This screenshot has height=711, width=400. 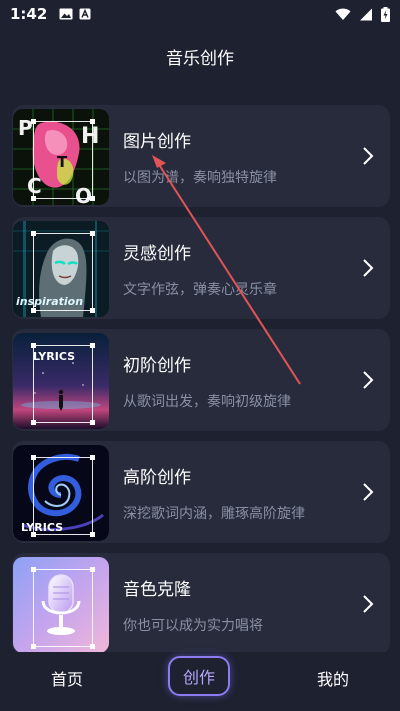 What do you see at coordinates (201, 604) in the screenshot?
I see `card-voice-clone: 音色克隆 你也可以成为实力唱将` at bounding box center [201, 604].